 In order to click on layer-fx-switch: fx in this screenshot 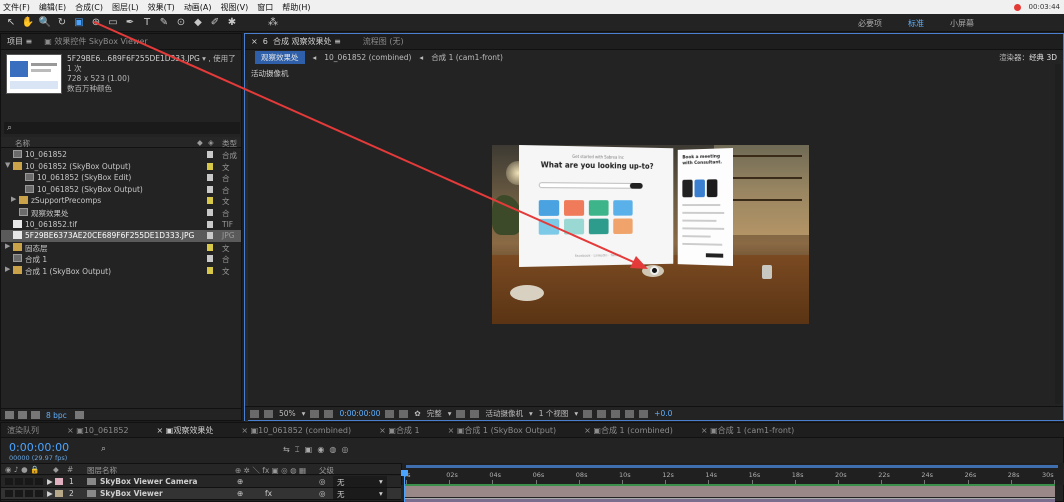, I will do `click(268, 493)`.